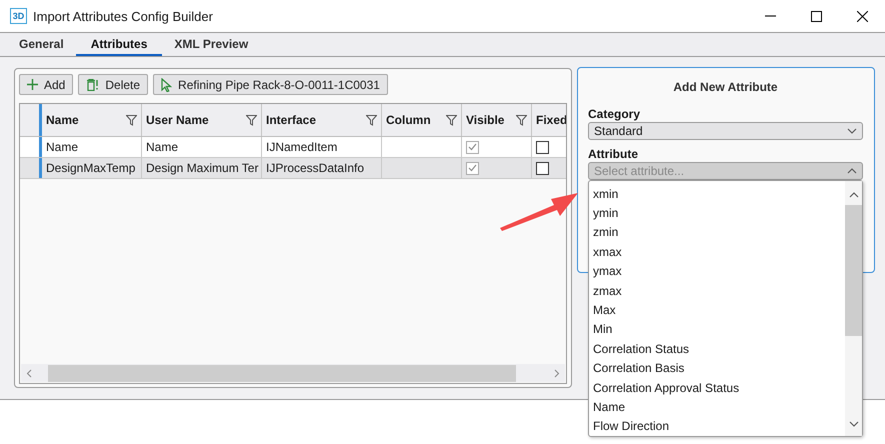 This screenshot has height=444, width=885. Describe the element at coordinates (717, 271) in the screenshot. I see `dropdown-option: ymax` at that location.